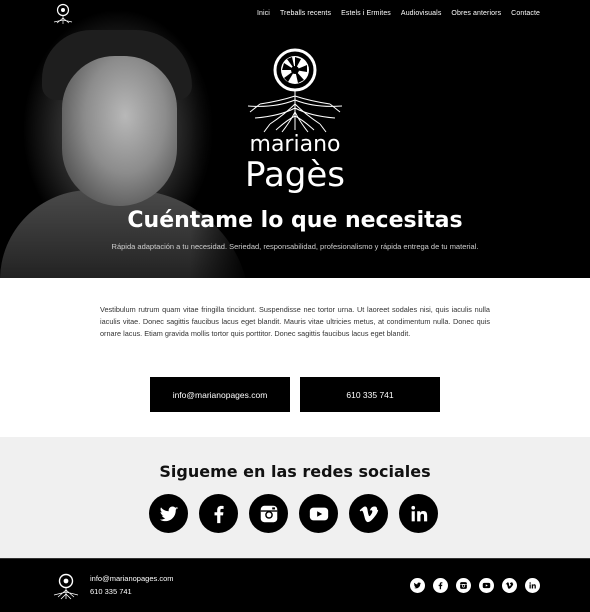 This screenshot has height=612, width=590. What do you see at coordinates (295, 144) in the screenshot?
I see `brand-name-first: mariano` at bounding box center [295, 144].